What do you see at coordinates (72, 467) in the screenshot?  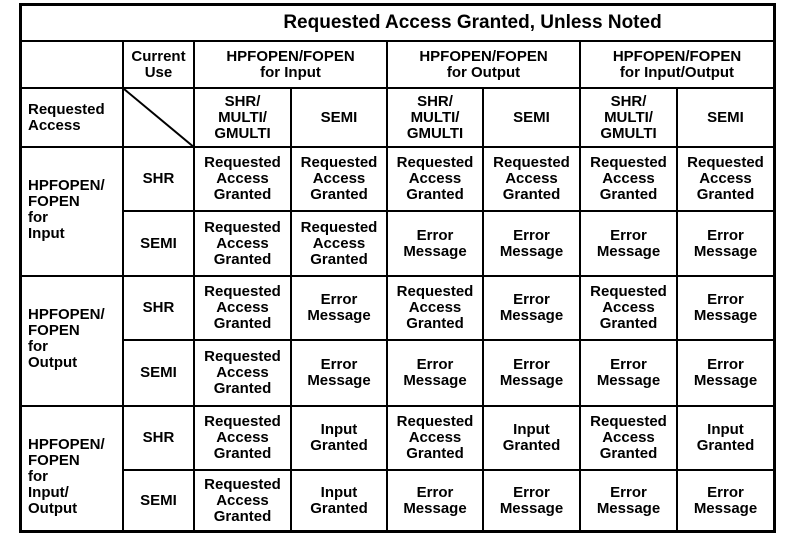 I see `row-group-label: HPFOPEN/ FOPEN for Input/ Output` at bounding box center [72, 467].